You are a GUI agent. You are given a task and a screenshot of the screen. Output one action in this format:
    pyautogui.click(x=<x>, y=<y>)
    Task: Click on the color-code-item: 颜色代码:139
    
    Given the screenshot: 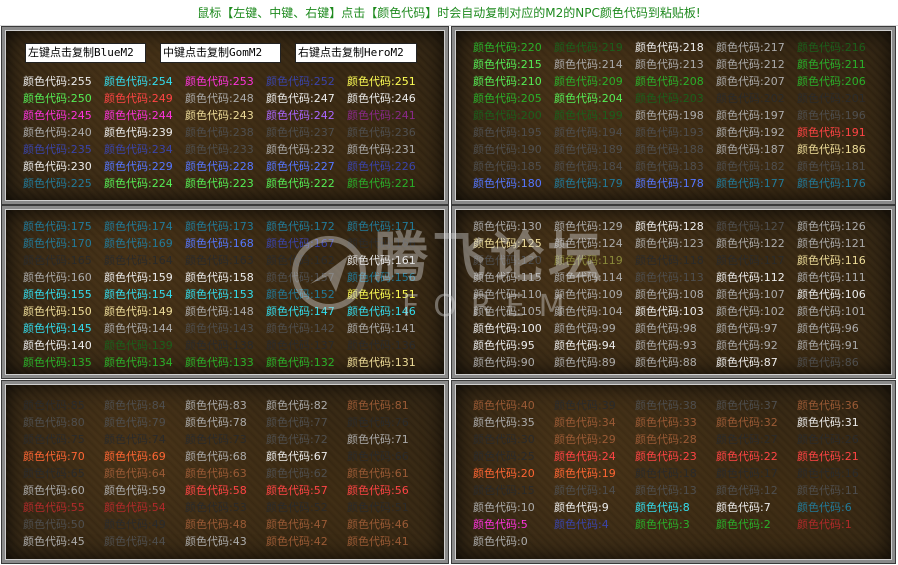 What is the action you would take?
    pyautogui.click(x=144, y=345)
    